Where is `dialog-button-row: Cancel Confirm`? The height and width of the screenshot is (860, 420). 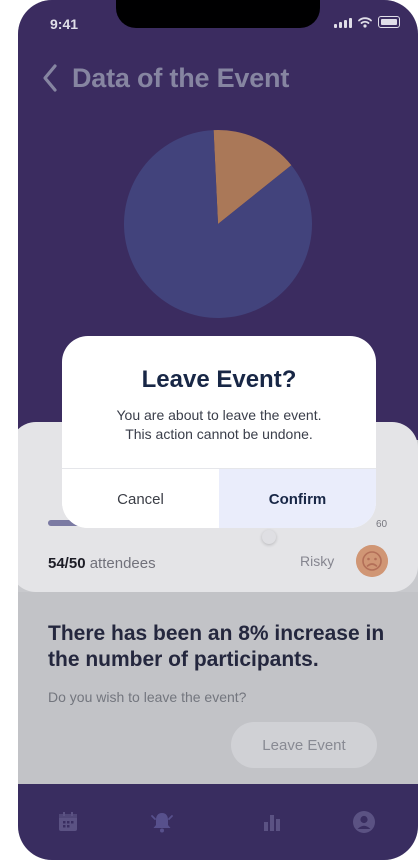
dialog-button-row: Cancel Confirm is located at coordinates (219, 498).